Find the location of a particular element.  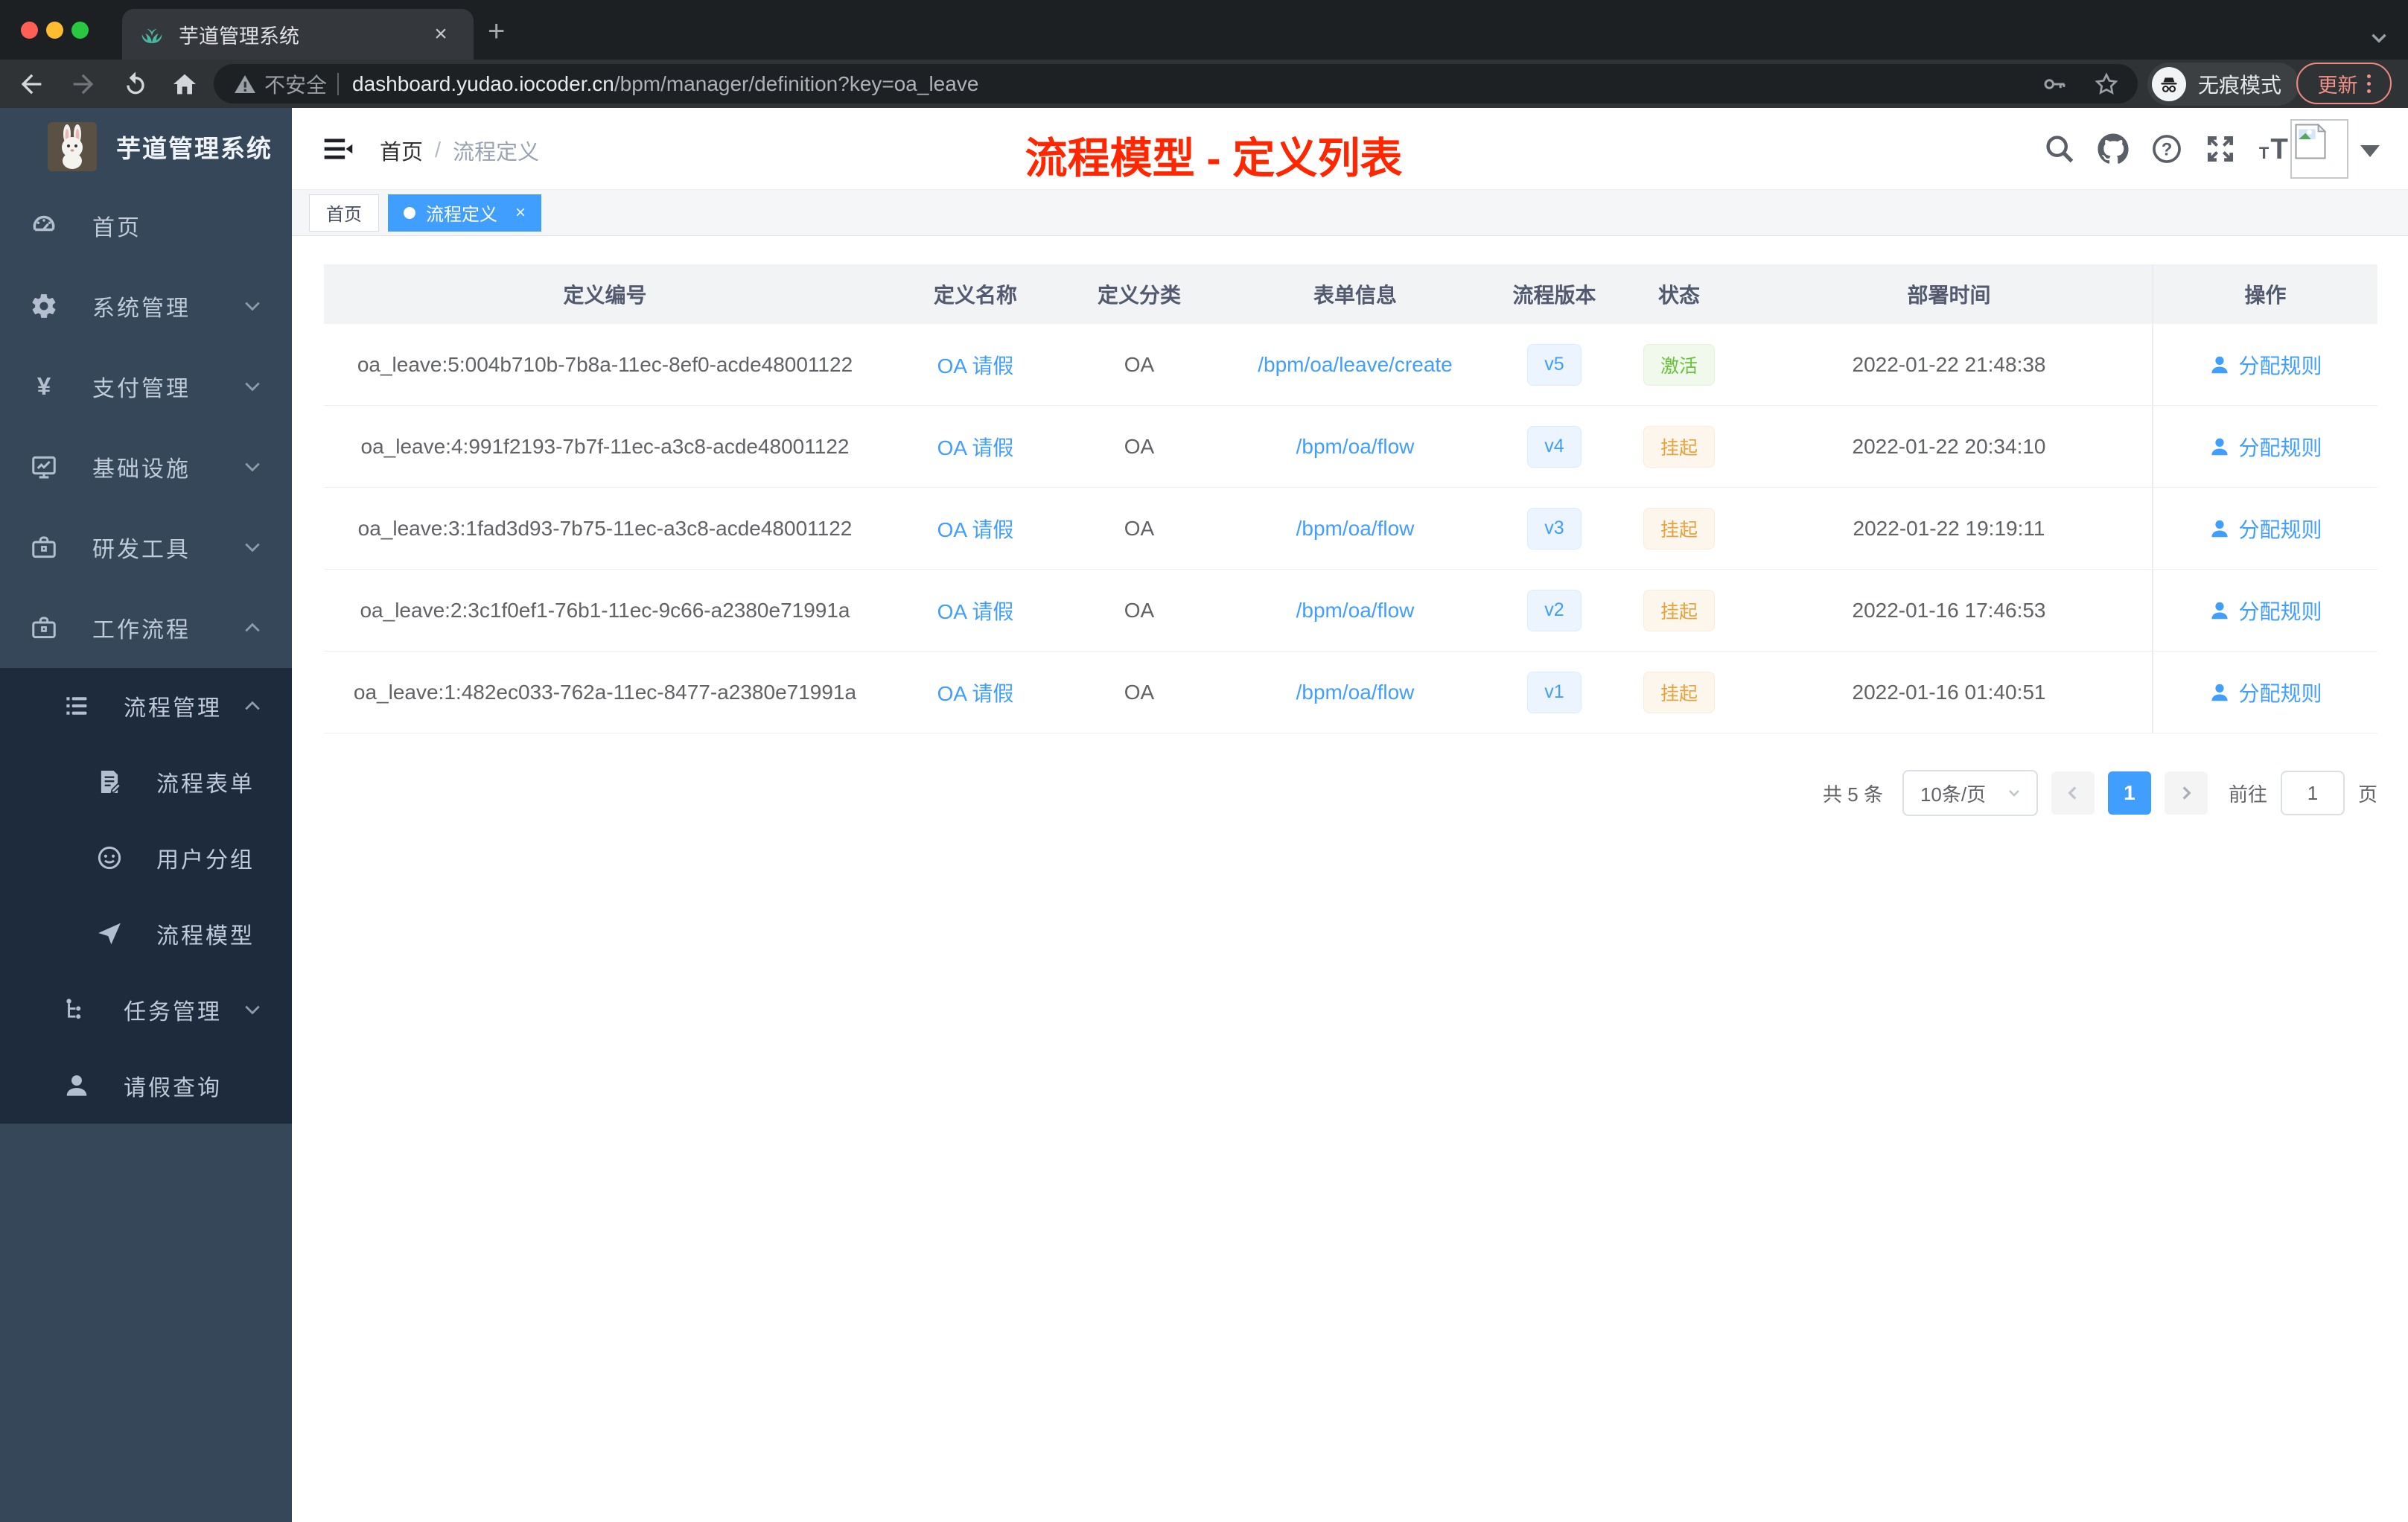

definition-category: OA is located at coordinates (1139, 446).